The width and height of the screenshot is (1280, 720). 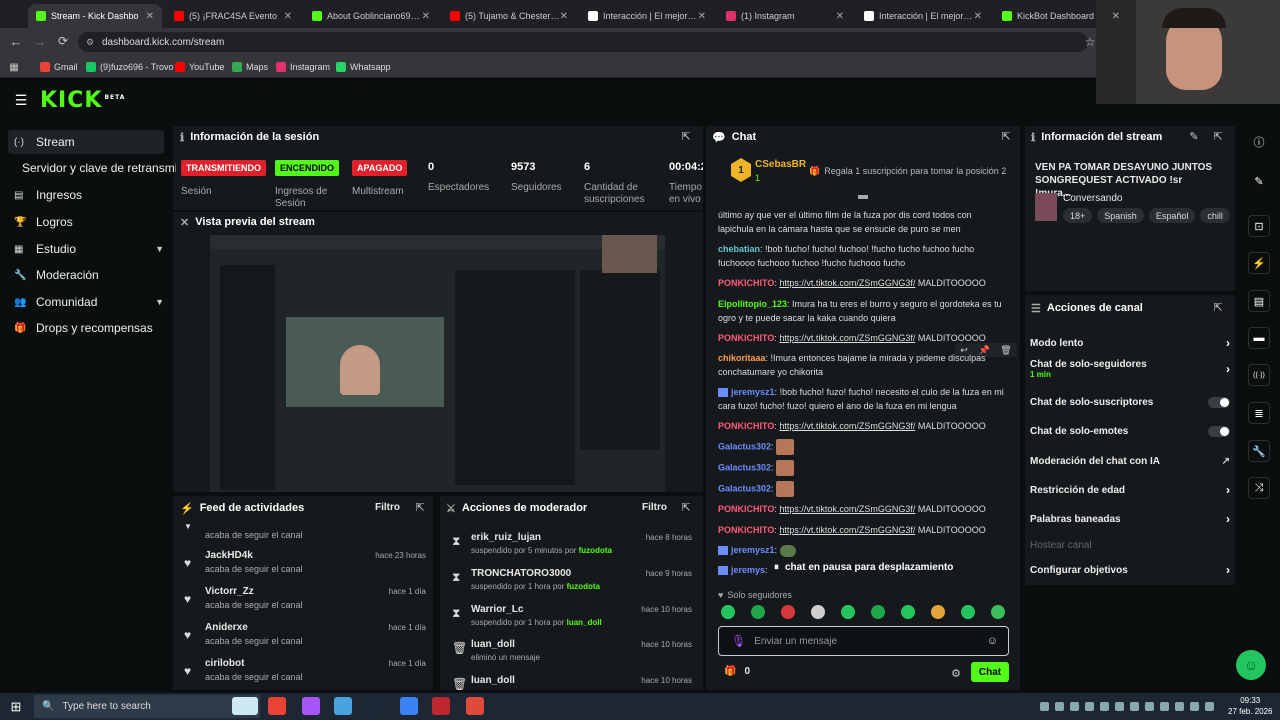 I want to click on shuffle-icon: ⤨, so click(x=1259, y=488).